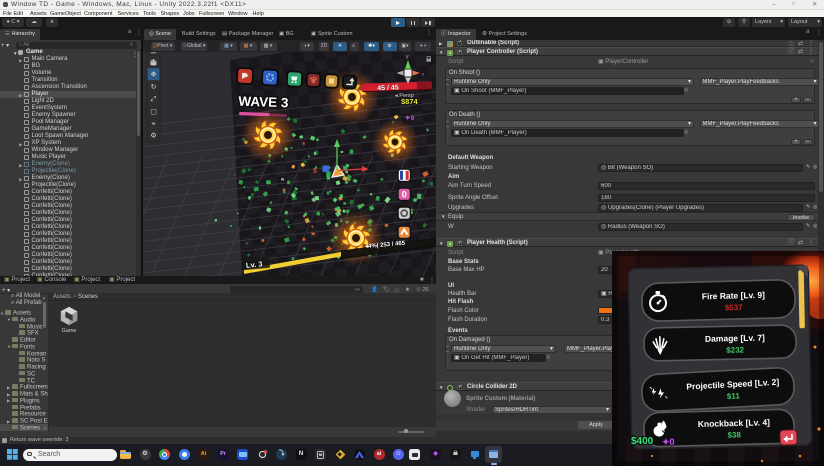  I want to click on svg-text: $232, so click(735, 349).